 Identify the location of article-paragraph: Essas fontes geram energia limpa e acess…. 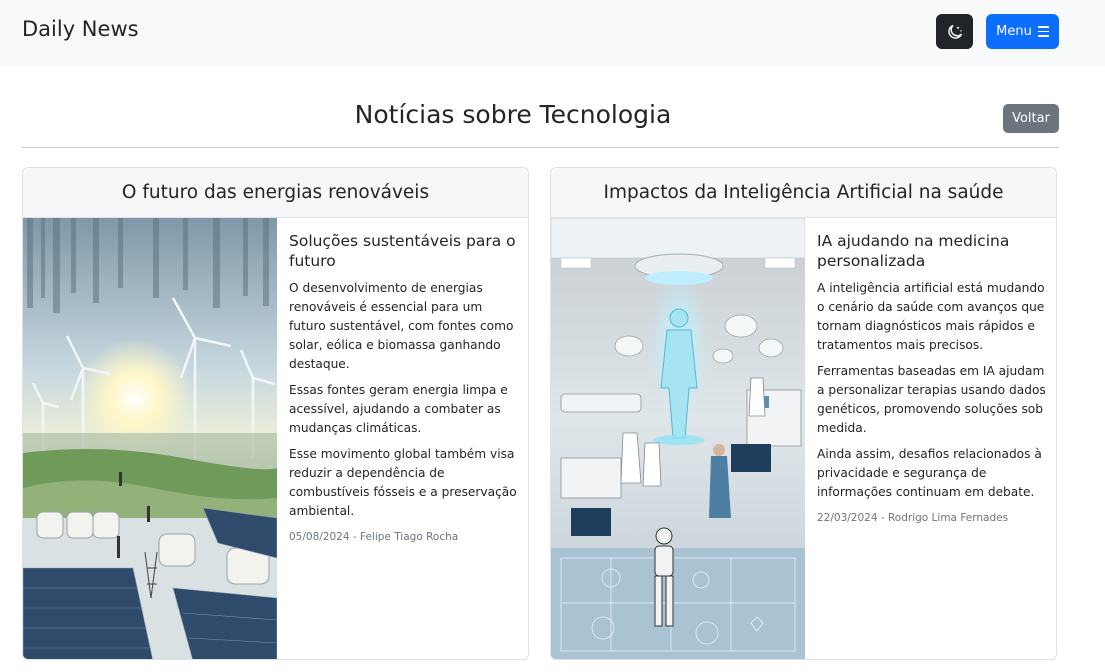
(398, 409).